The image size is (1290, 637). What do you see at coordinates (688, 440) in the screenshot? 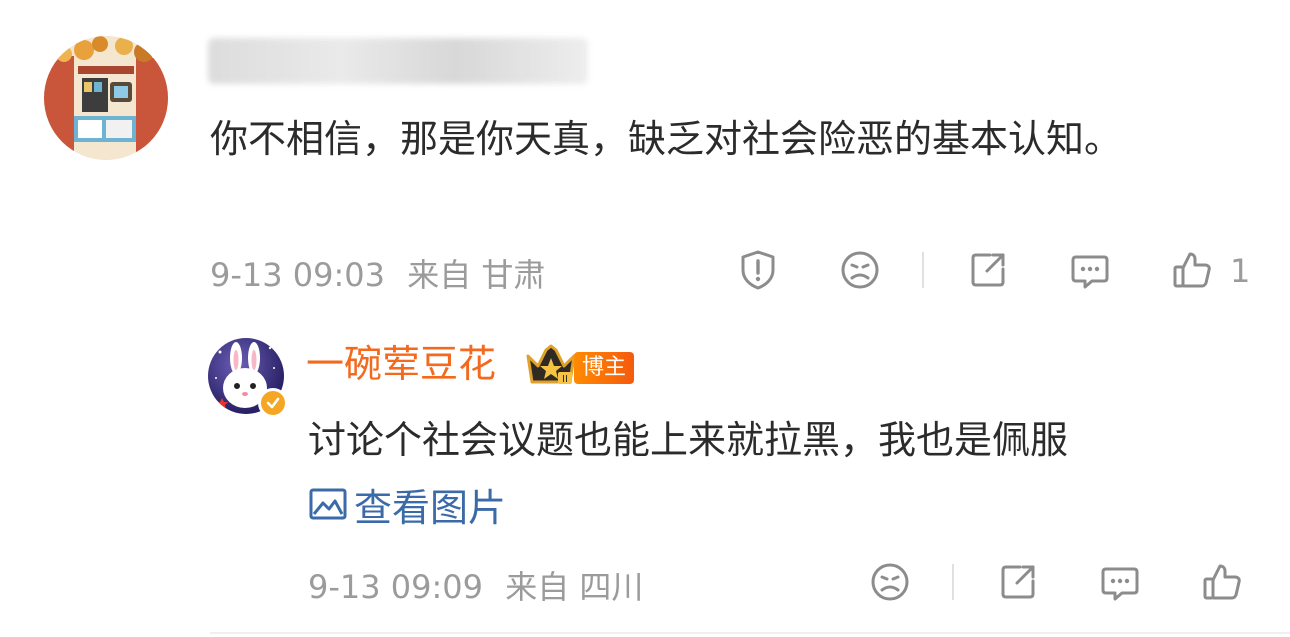
I see `reply-text: 讨论个社会议题也能上来就拉黑，我也是佩服` at bounding box center [688, 440].